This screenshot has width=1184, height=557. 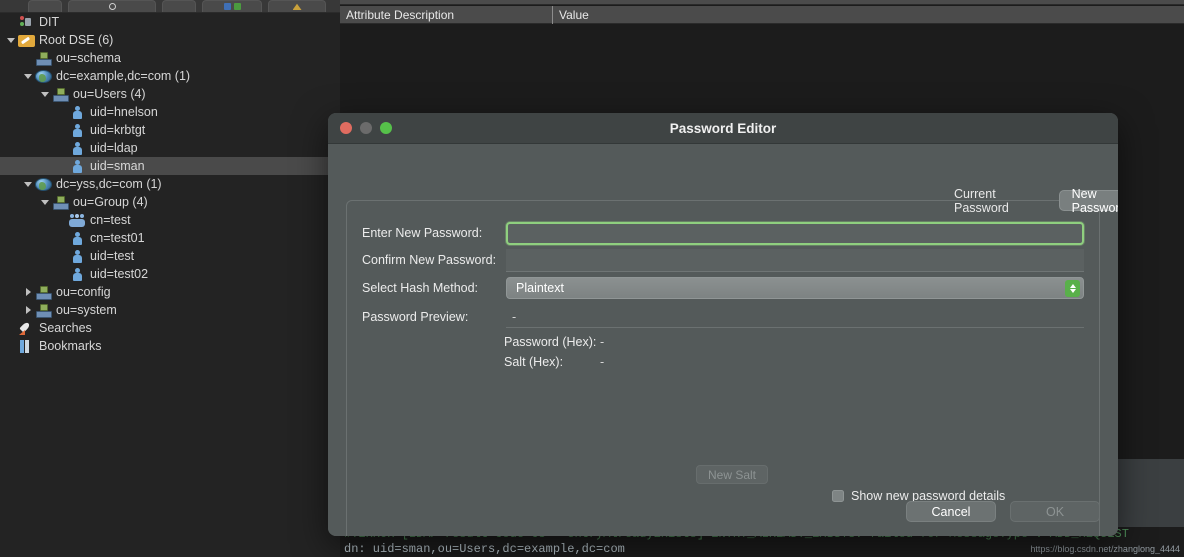 I want to click on bookmarks-icon, so click(x=26, y=346).